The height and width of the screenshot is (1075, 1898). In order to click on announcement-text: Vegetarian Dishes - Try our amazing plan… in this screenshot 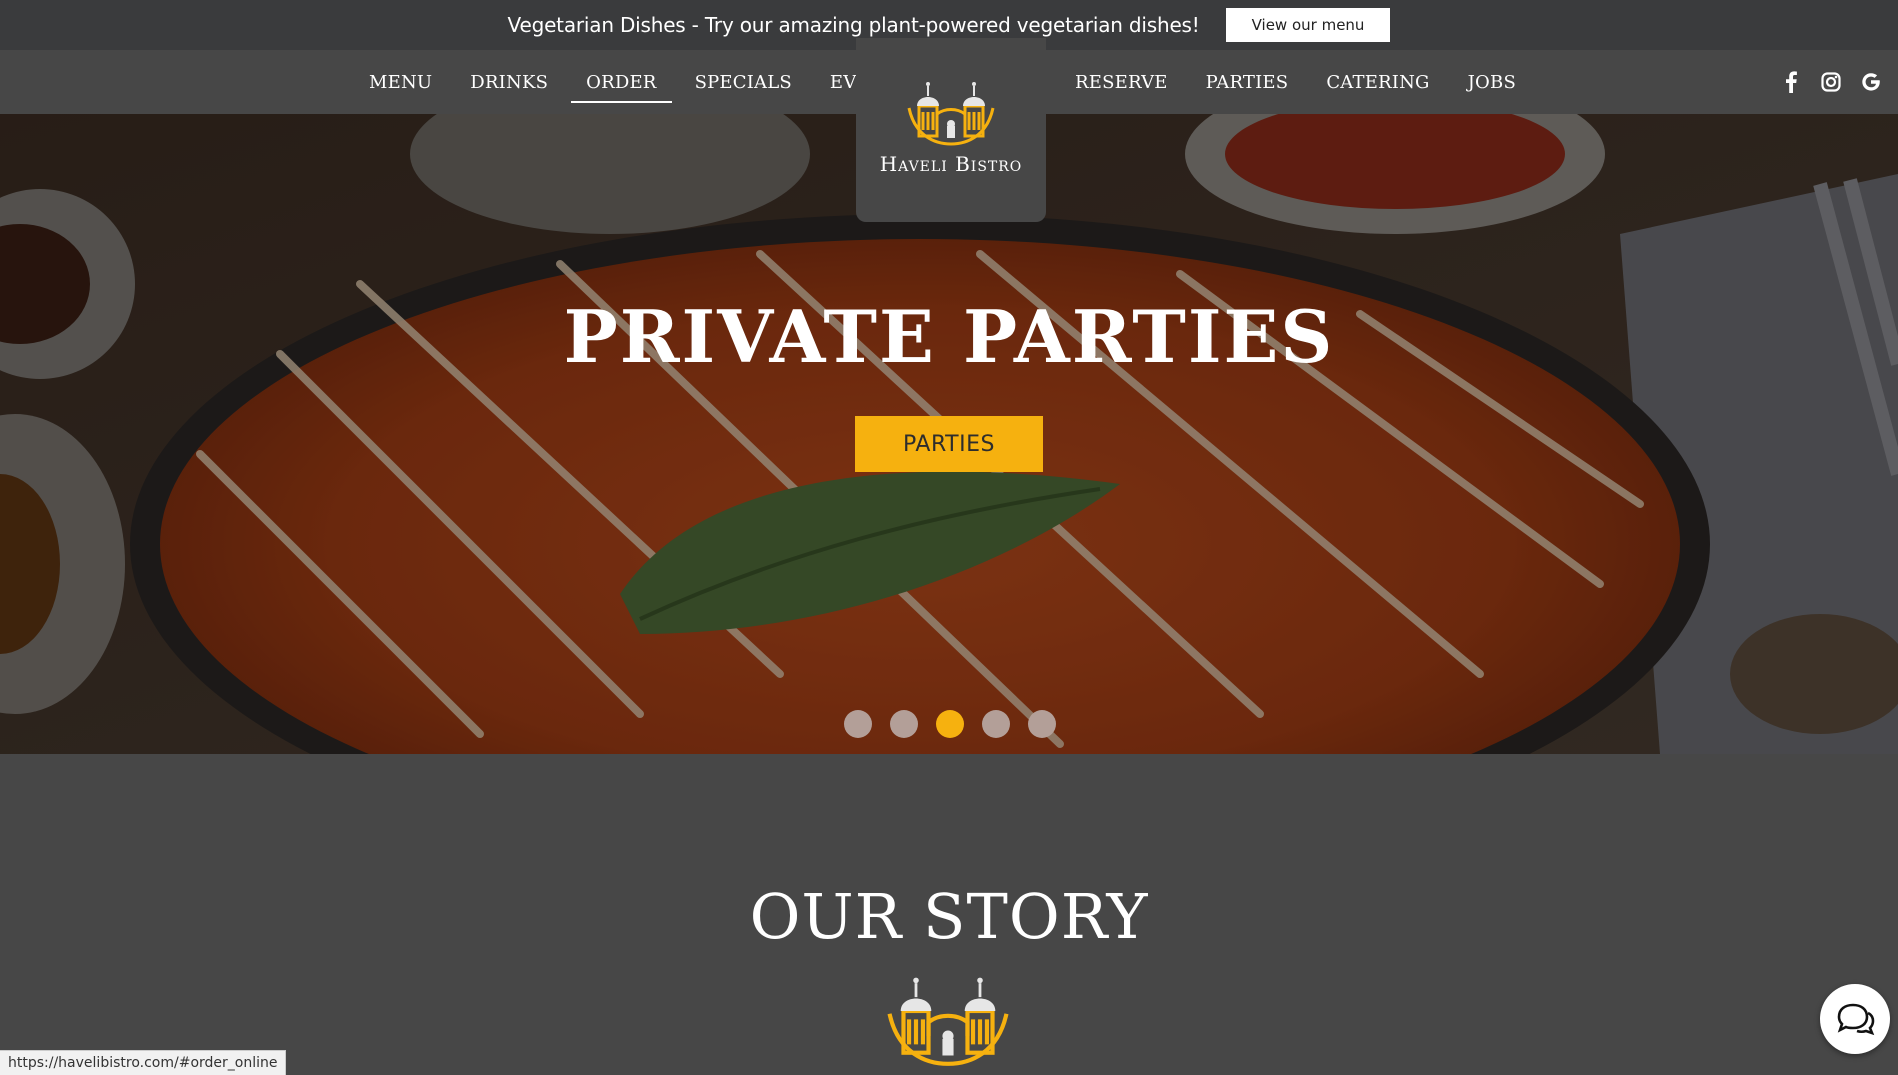, I will do `click(853, 25)`.